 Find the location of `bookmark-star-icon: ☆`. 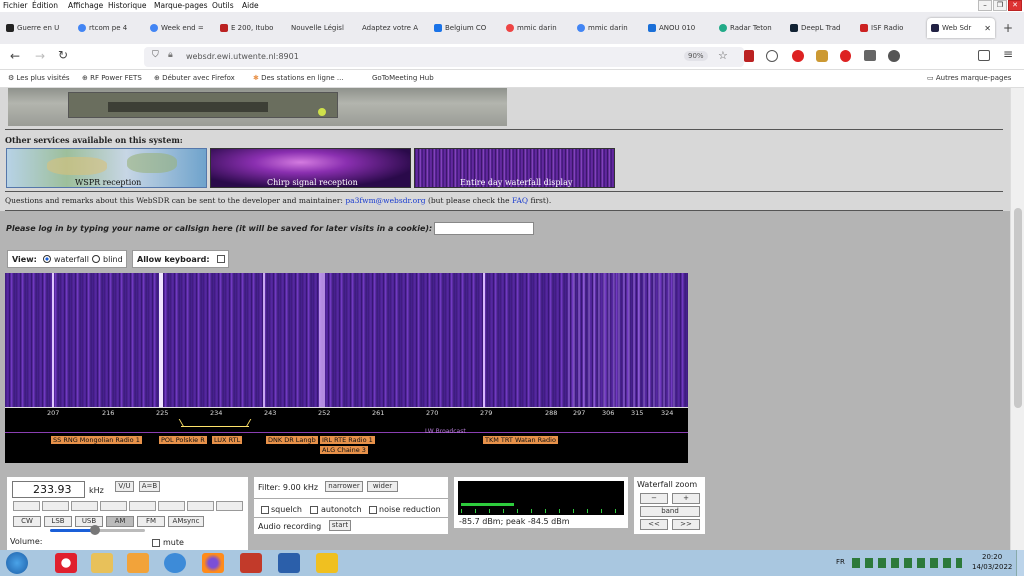

bookmark-star-icon: ☆ is located at coordinates (723, 55).